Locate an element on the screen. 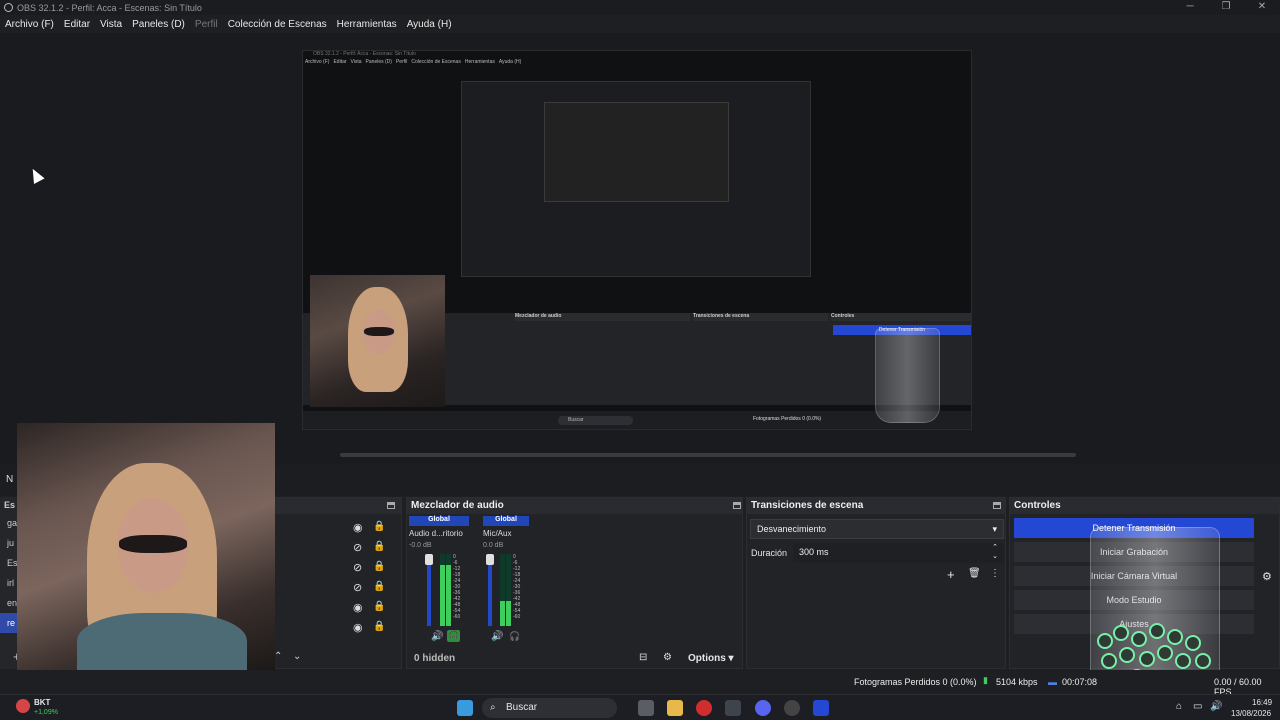  transitions-header: Transiciones de escena is located at coordinates (876, 506).